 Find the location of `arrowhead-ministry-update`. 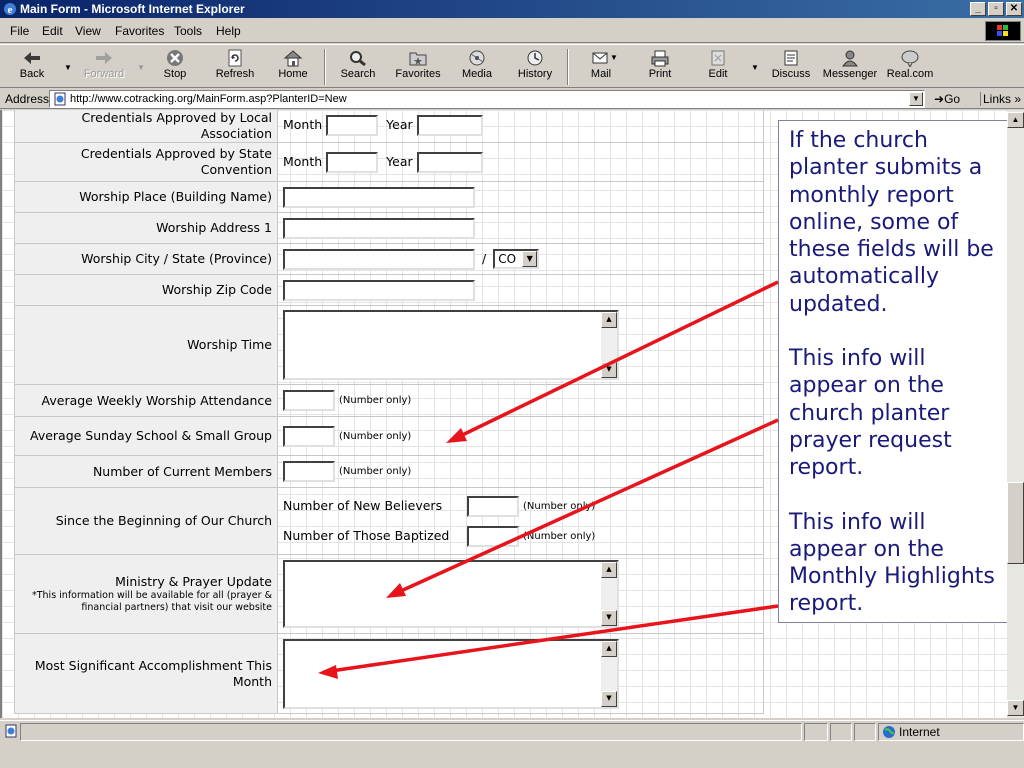

arrowhead-ministry-update is located at coordinates (396, 590).